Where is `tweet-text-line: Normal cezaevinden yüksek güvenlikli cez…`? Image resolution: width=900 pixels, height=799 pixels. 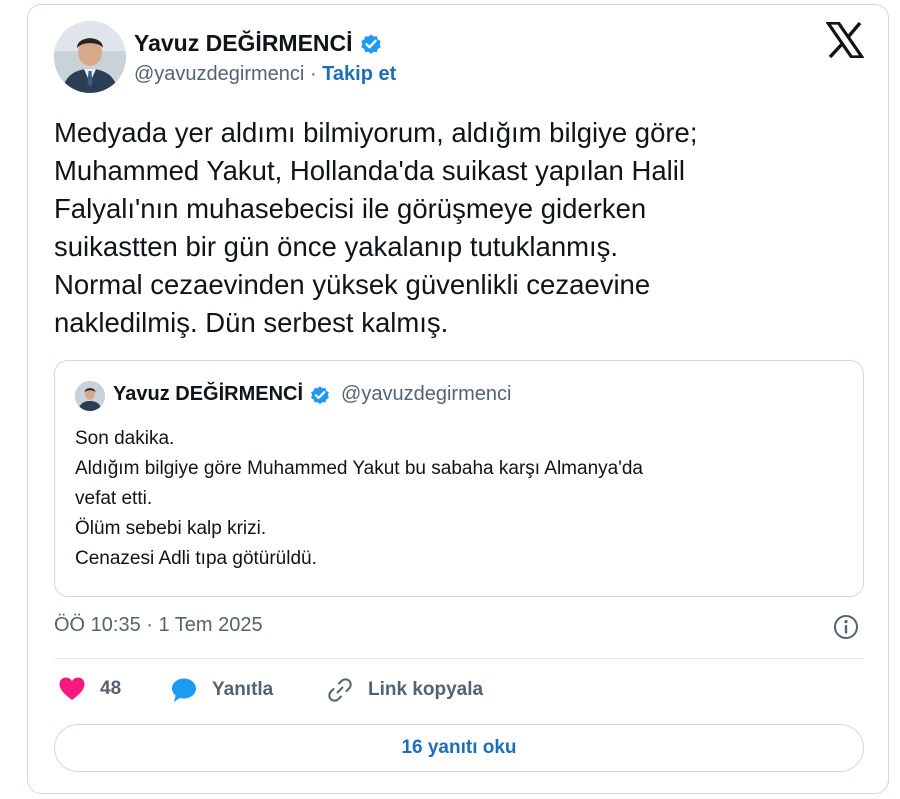 tweet-text-line: Normal cezaevinden yüksek güvenlikli cez… is located at coordinates (352, 284).